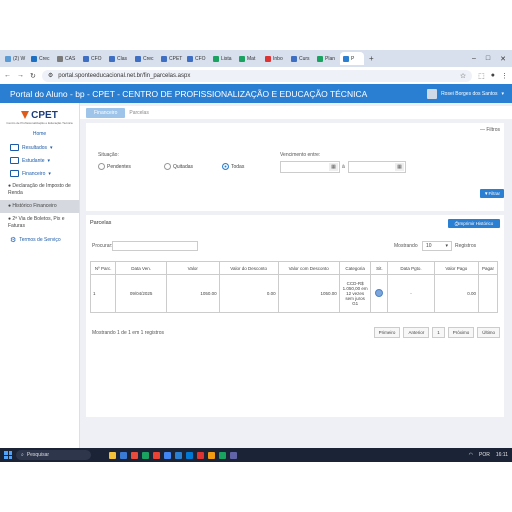  What do you see at coordinates (355, 268) in the screenshot?
I see `col-header: Categoria` at bounding box center [355, 268].